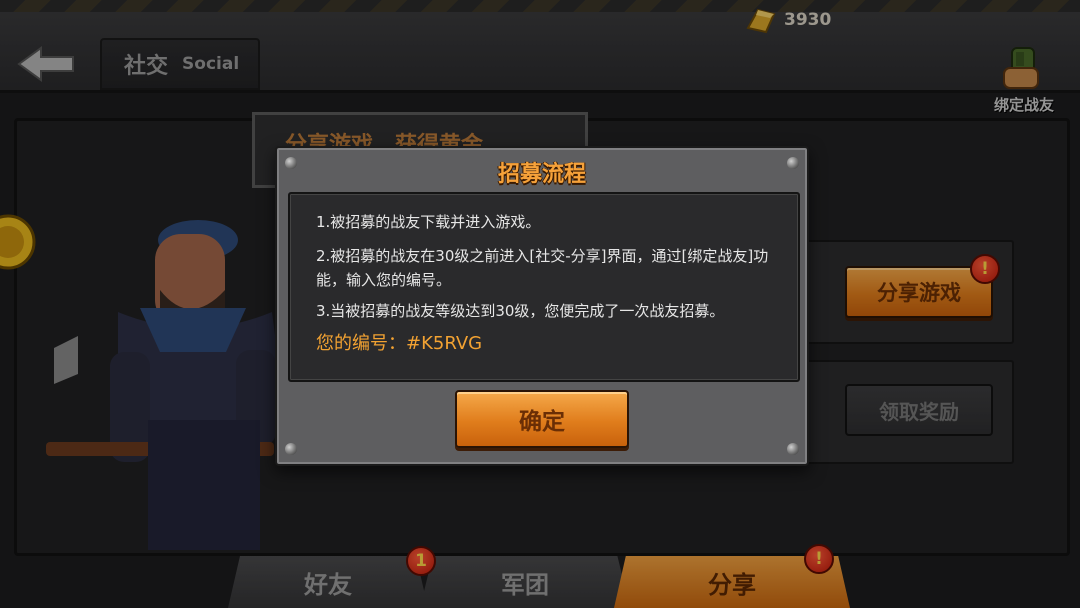 The width and height of the screenshot is (1080, 608). Describe the element at coordinates (428, 222) in the screenshot. I see `instruction-line-1: 1.被招募的战友下载并进入游戏。` at that location.